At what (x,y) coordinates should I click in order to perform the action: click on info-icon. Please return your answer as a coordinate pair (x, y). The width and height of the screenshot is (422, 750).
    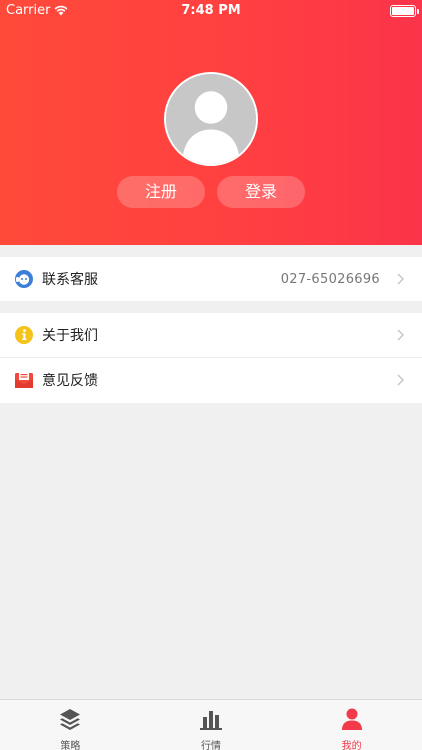
    Looking at the image, I should click on (24, 335).